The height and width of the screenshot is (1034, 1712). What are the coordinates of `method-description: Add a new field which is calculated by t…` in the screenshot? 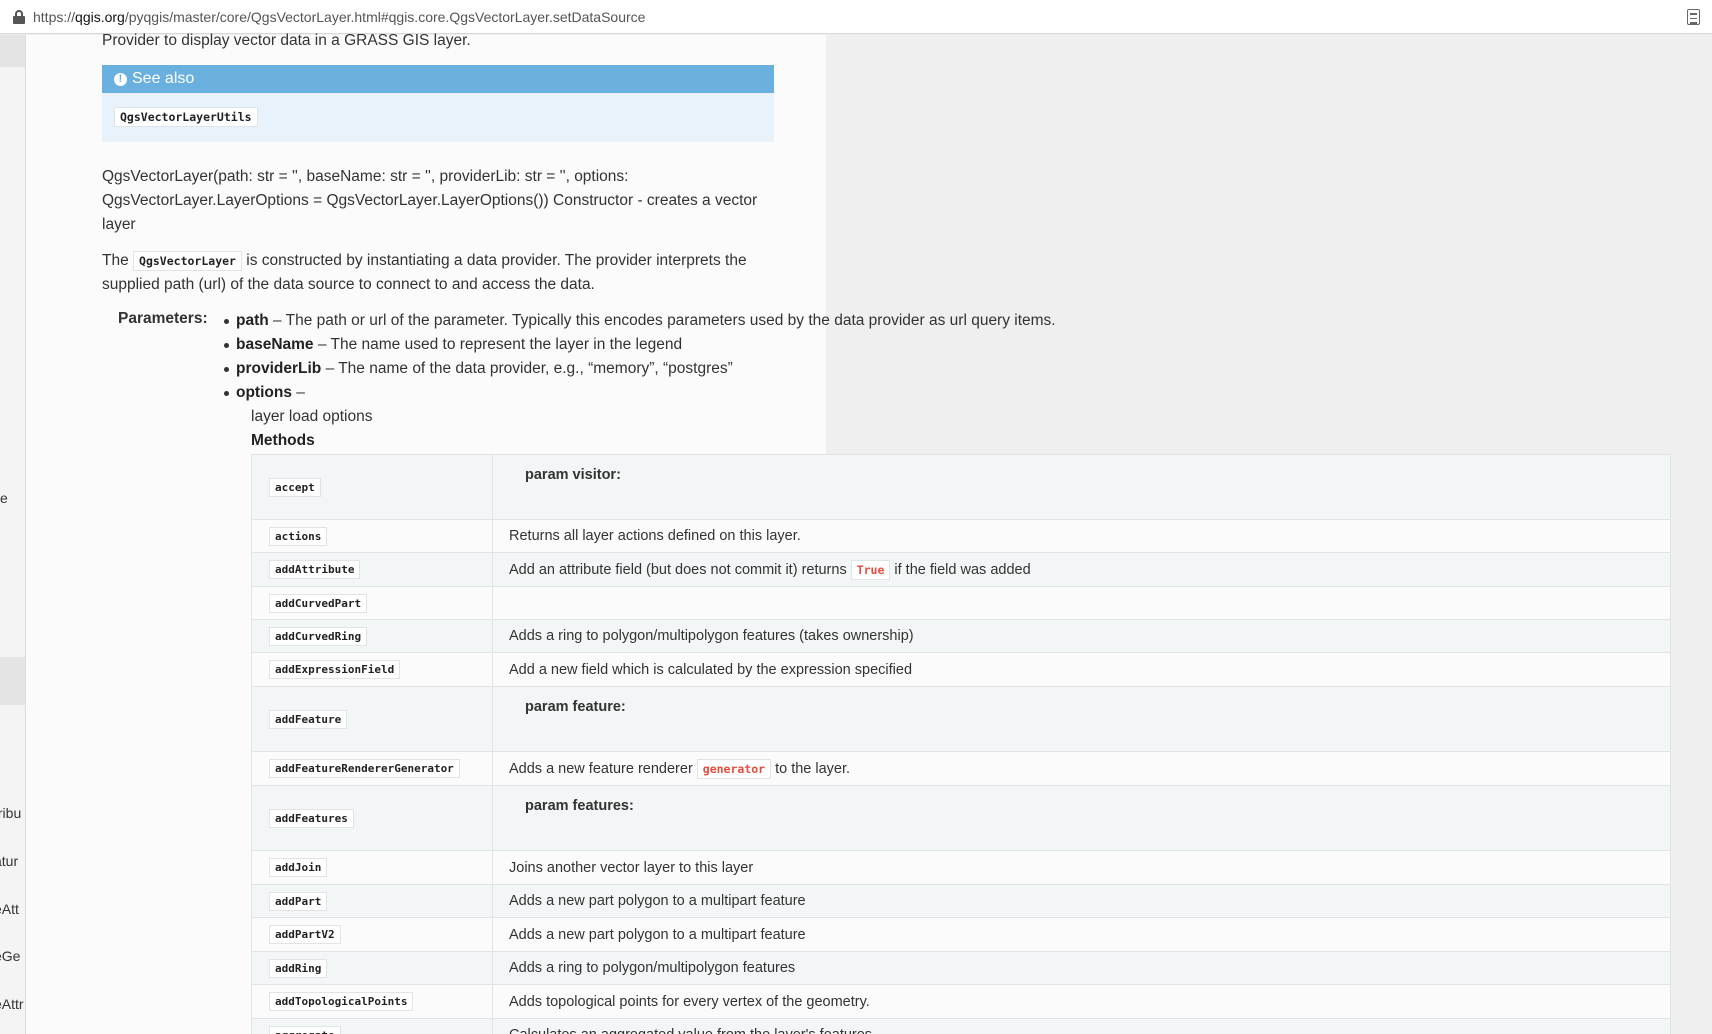 It's located at (1082, 669).